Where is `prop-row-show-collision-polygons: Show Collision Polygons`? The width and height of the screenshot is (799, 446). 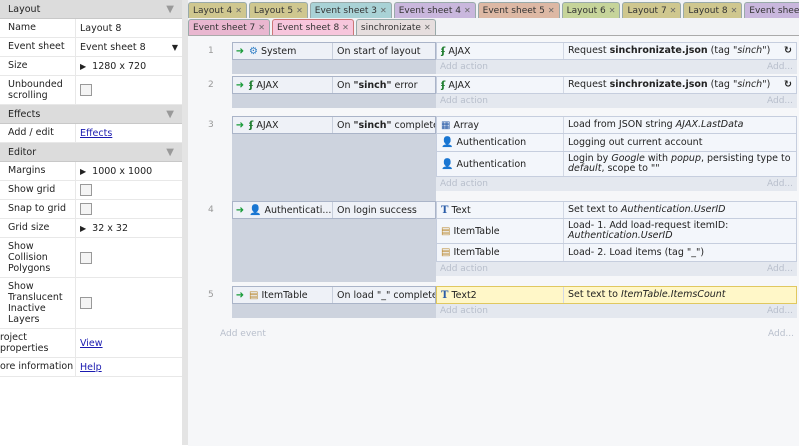
prop-row-show-collision-polygons: Show Collision Polygons is located at coordinates (91, 258).